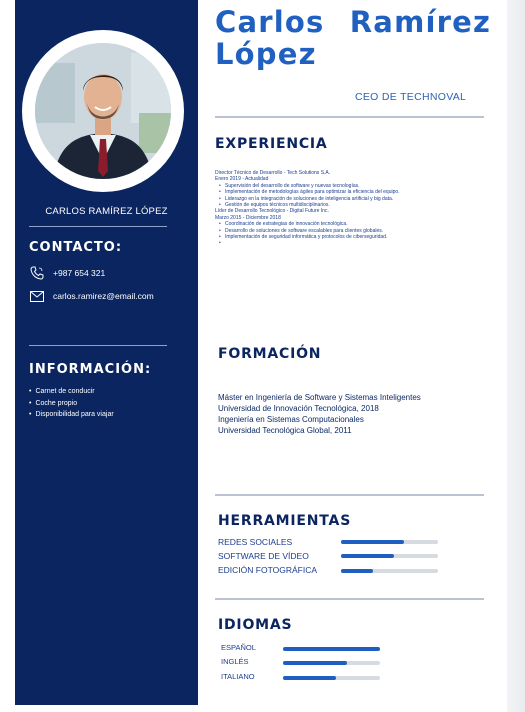  Describe the element at coordinates (255, 625) in the screenshot. I see `languages-heading: IDIOMAS` at that location.